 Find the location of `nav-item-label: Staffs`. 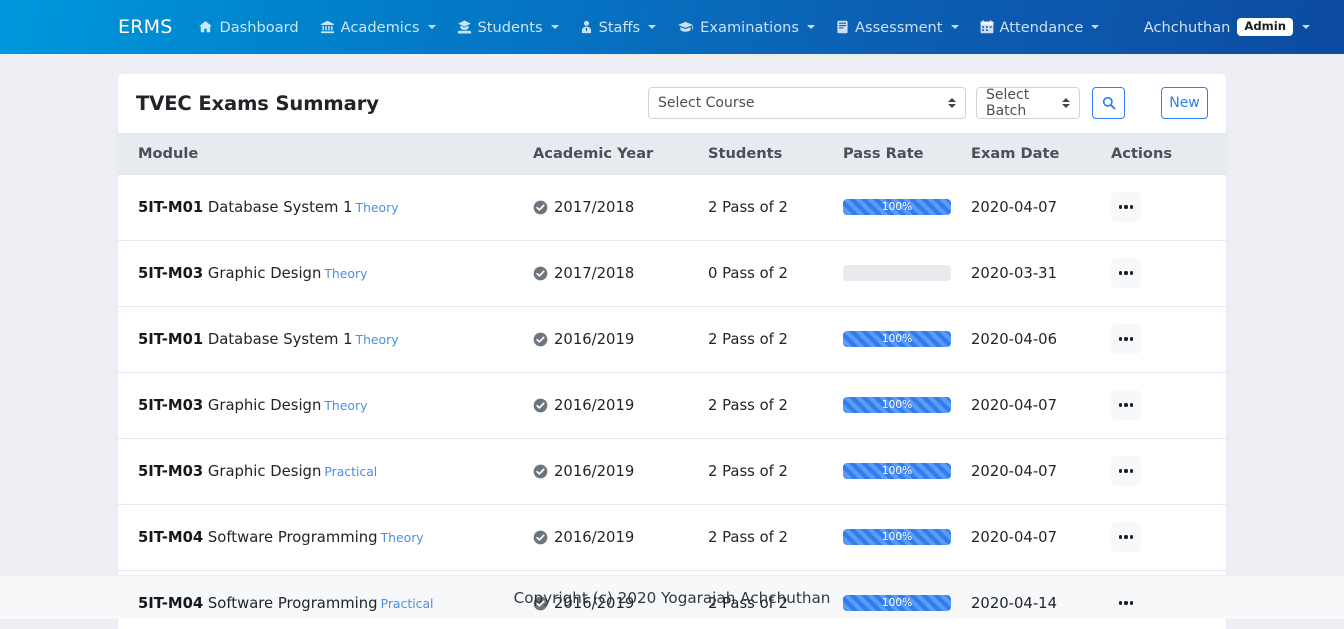

nav-item-label: Staffs is located at coordinates (619, 27).